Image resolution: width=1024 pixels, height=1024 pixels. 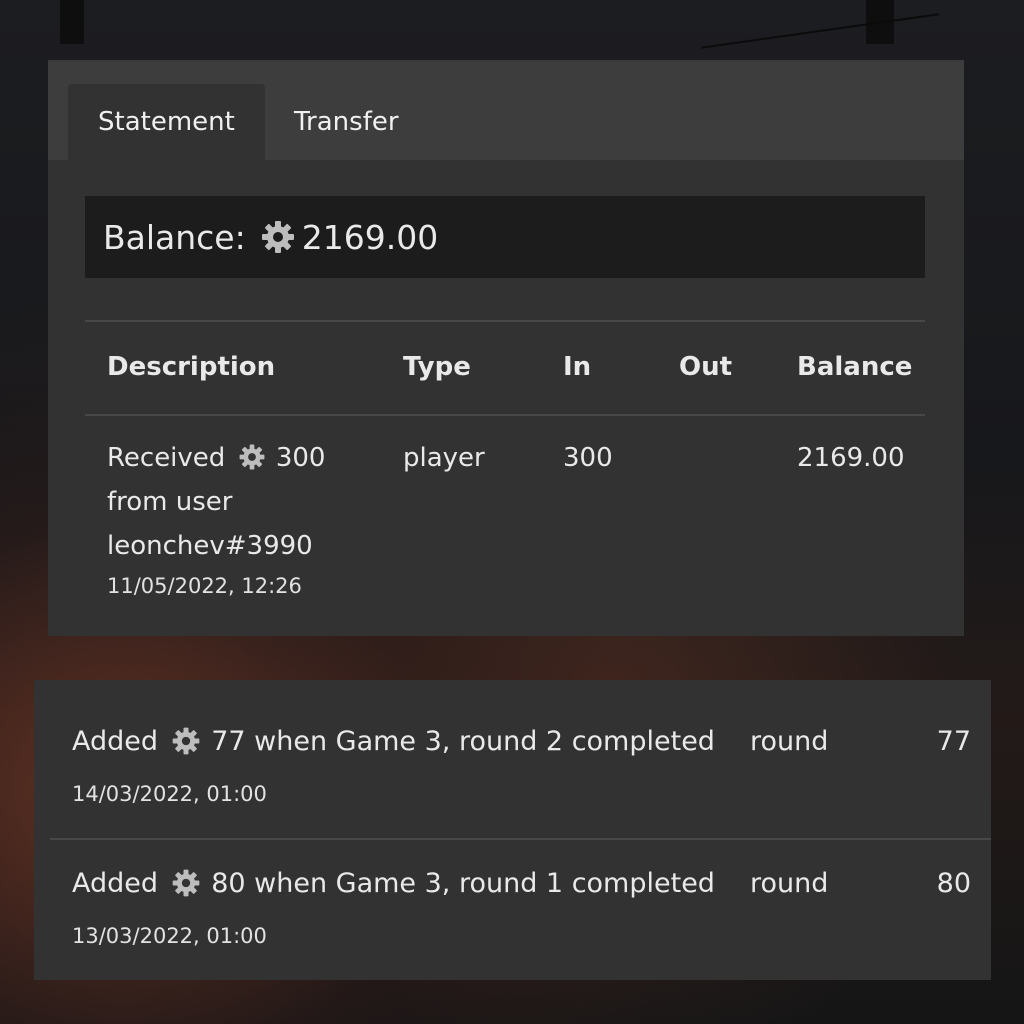 I want to click on balance-label: Balance:, so click(x=174, y=237).